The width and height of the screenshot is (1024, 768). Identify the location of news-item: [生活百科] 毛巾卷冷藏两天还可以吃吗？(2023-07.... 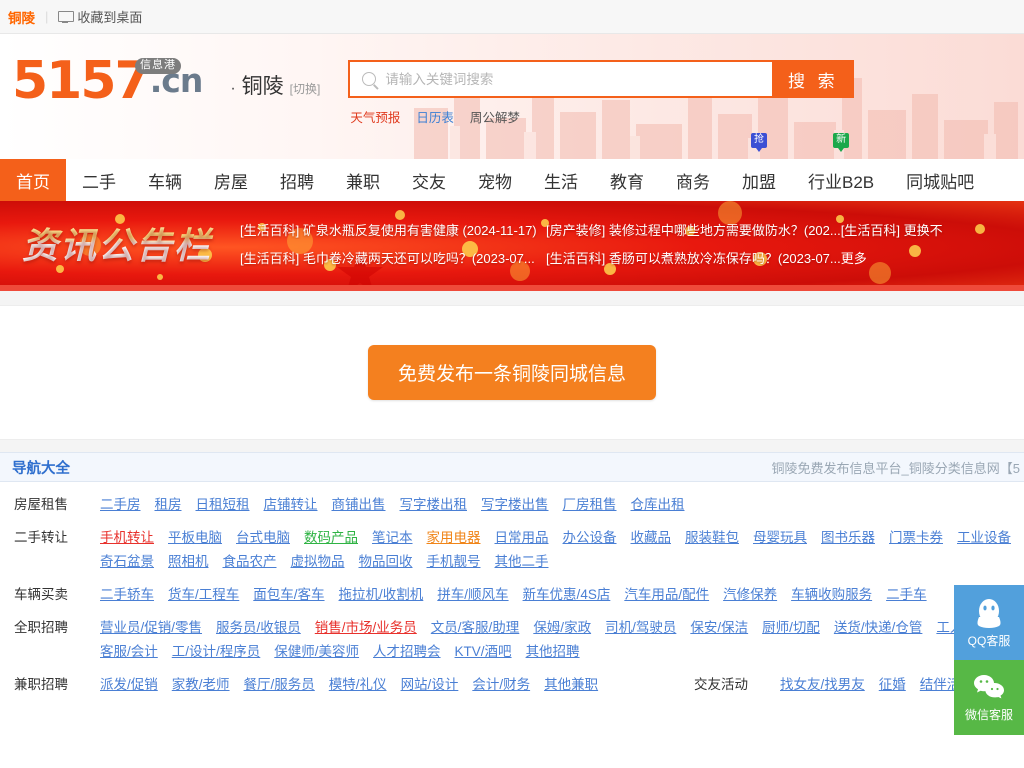
(393, 257).